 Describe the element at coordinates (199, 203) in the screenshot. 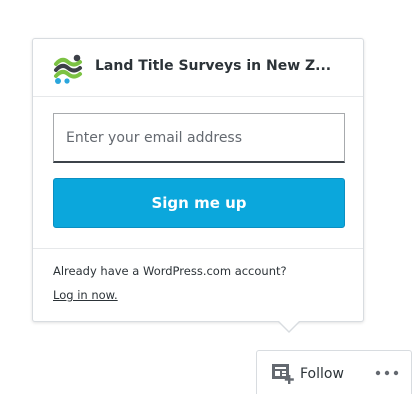

I see `sign-up-button: Sign me up` at that location.